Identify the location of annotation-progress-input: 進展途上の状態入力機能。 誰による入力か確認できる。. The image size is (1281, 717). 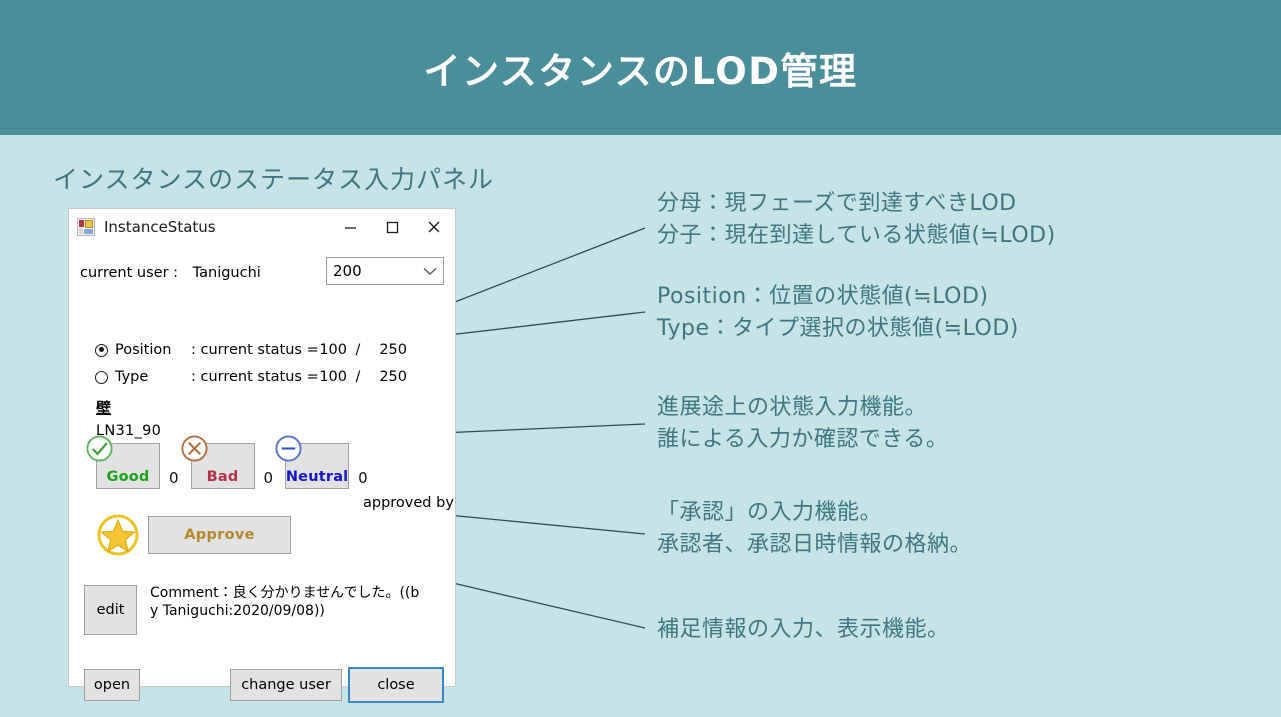
(802, 424).